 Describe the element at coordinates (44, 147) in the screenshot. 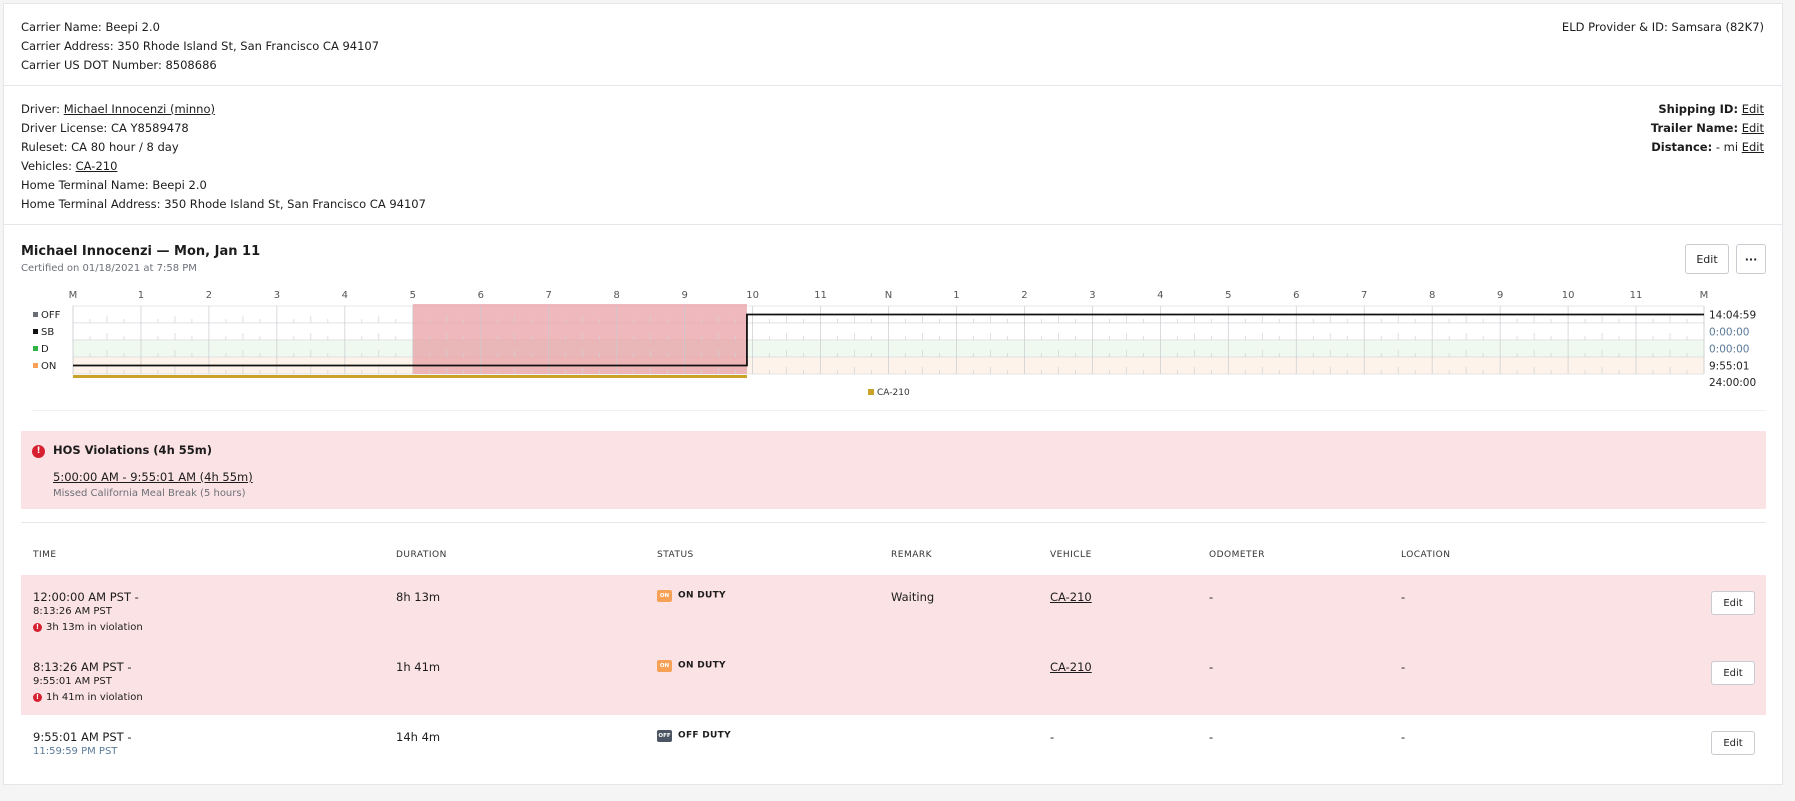

I see `ruleset-label: Ruleset:` at that location.